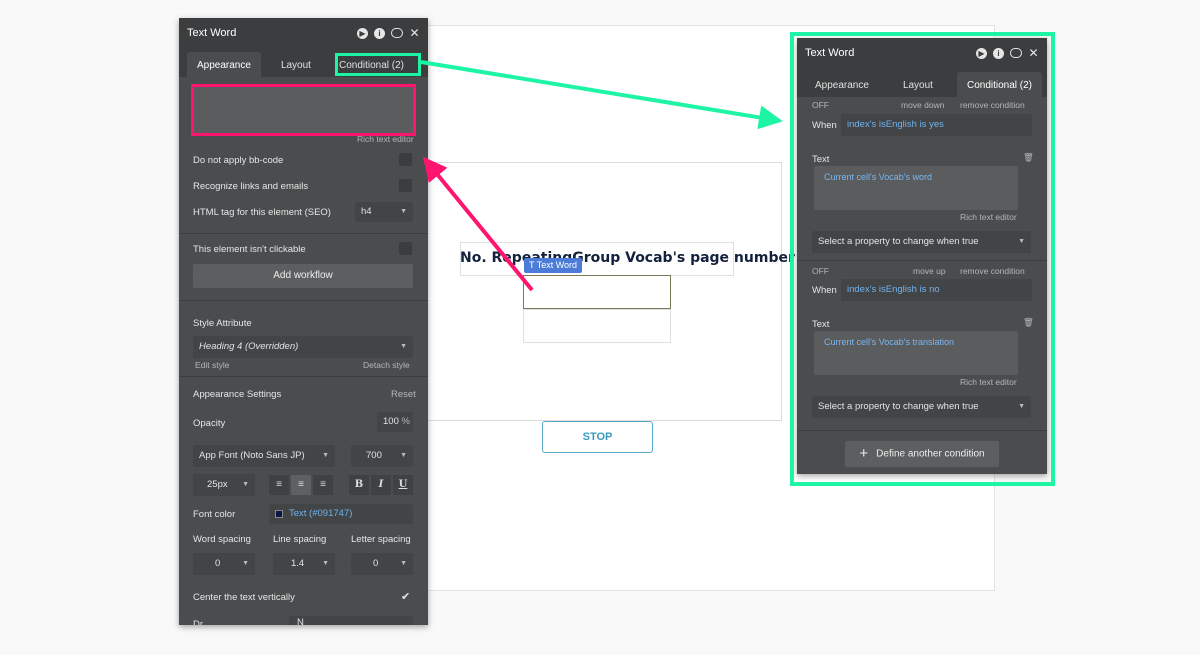  What do you see at coordinates (601, 95) in the screenshot?
I see `green-arrow` at bounding box center [601, 95].